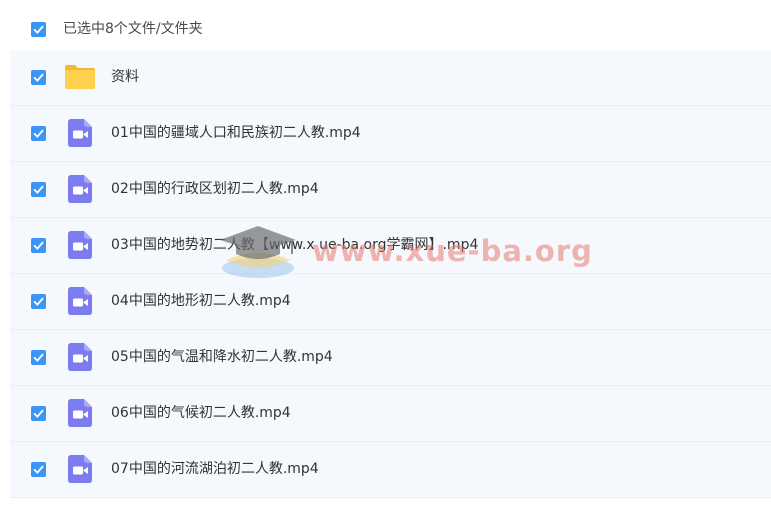 Image resolution: width=771 pixels, height=514 pixels. I want to click on file-row: 07中国的河流湖泊初二人教.mp4, so click(390, 470).